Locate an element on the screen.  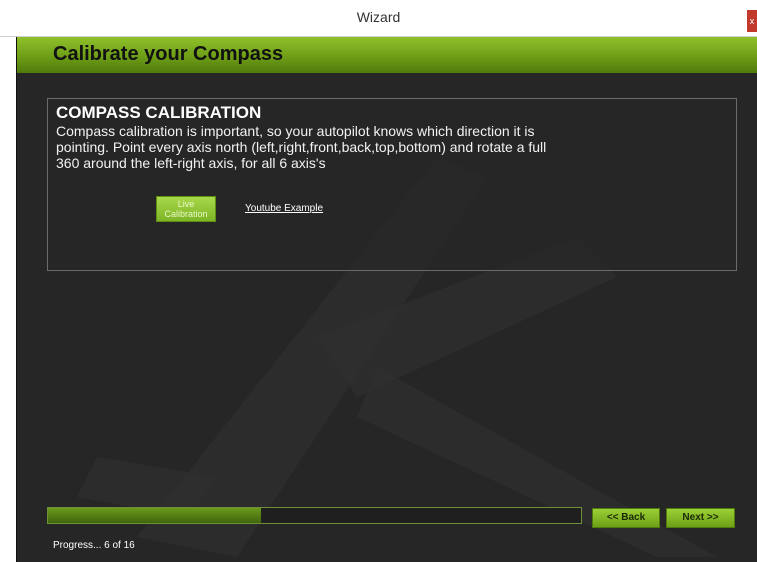
live-calibration-button: Live Calibration is located at coordinates (186, 209).